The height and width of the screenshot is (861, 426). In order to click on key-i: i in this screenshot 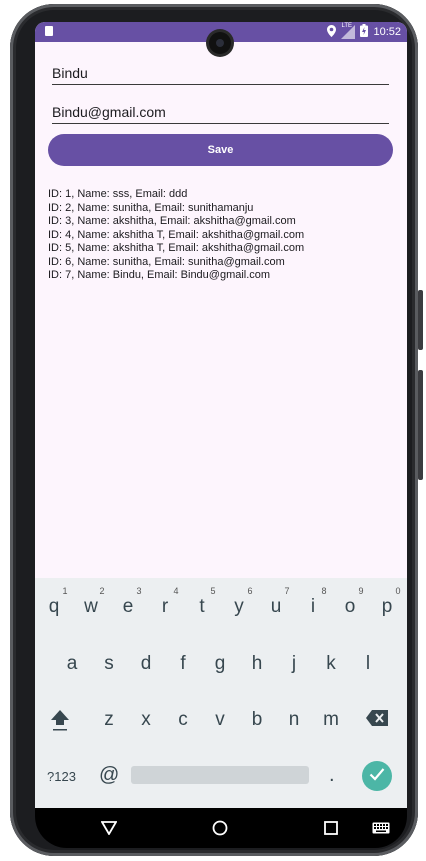, I will do `click(313, 607)`.